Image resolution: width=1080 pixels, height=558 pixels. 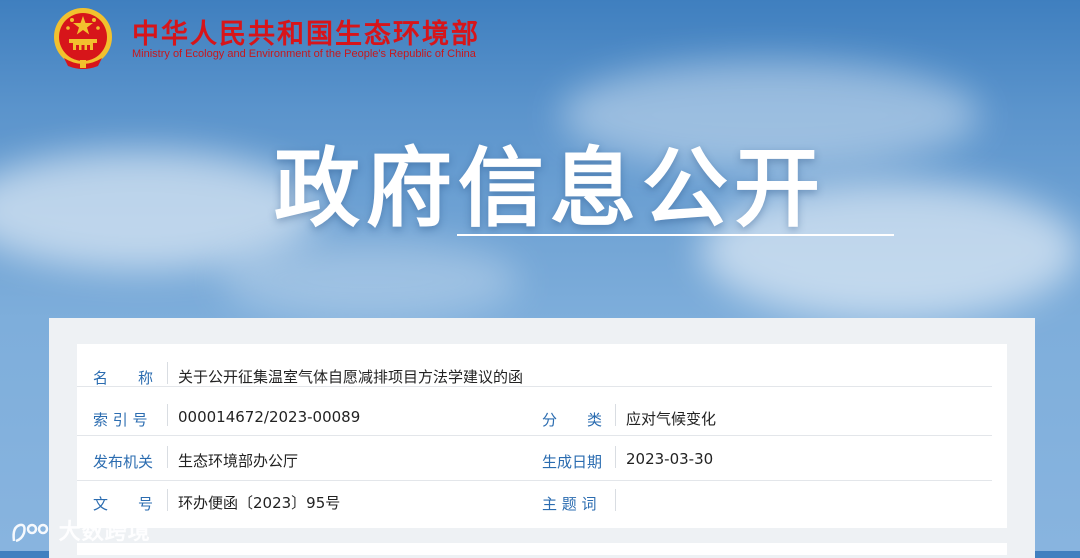 I want to click on category-value: 应对气候变化, so click(x=671, y=419).